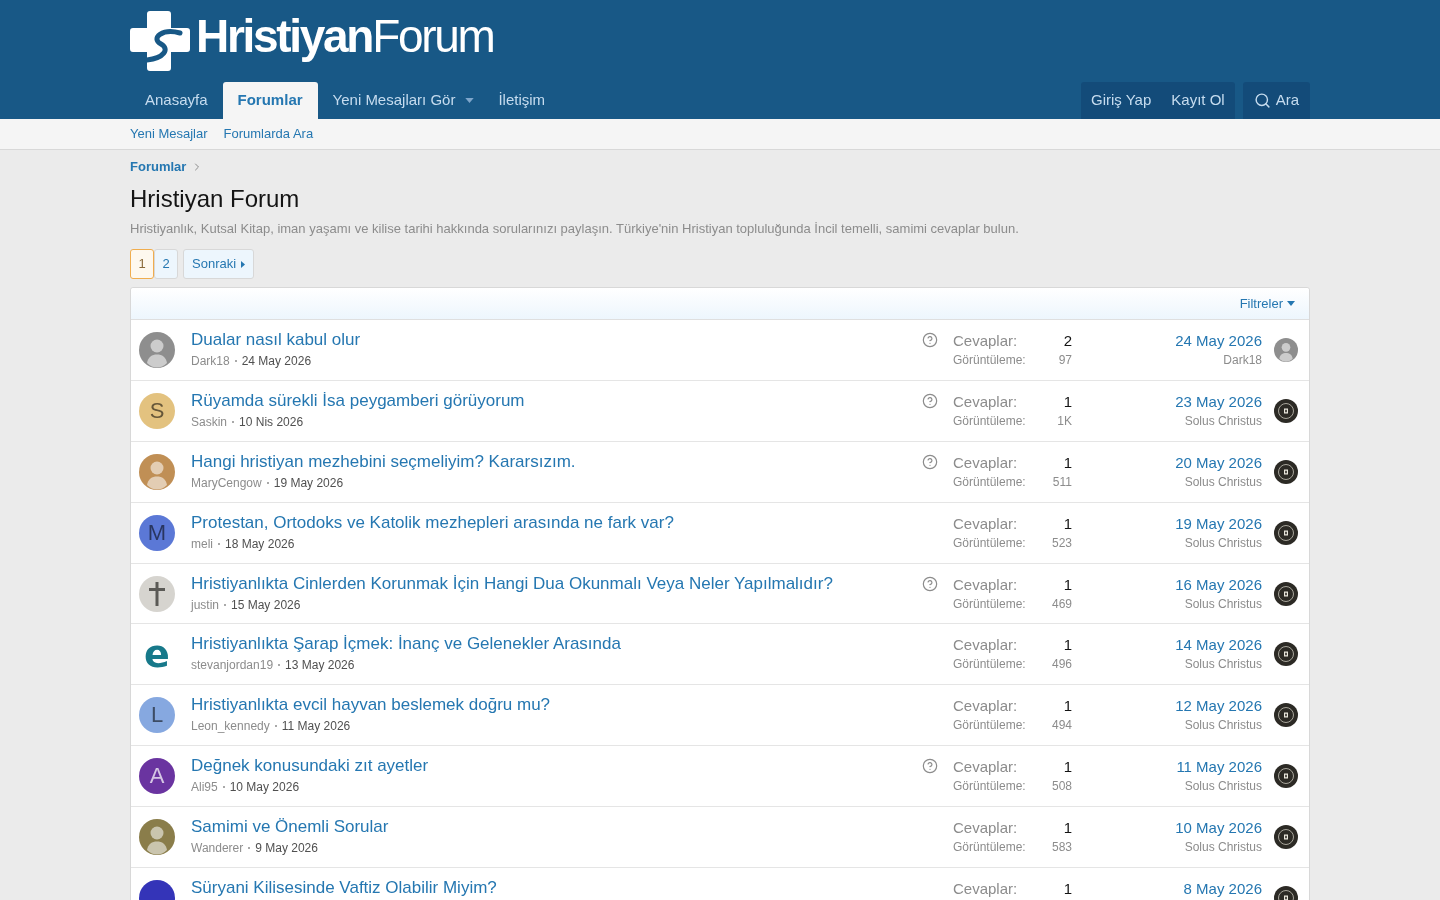 This screenshot has width=1440, height=900. I want to click on thread-date-link: 18 May 2026, so click(260, 543).